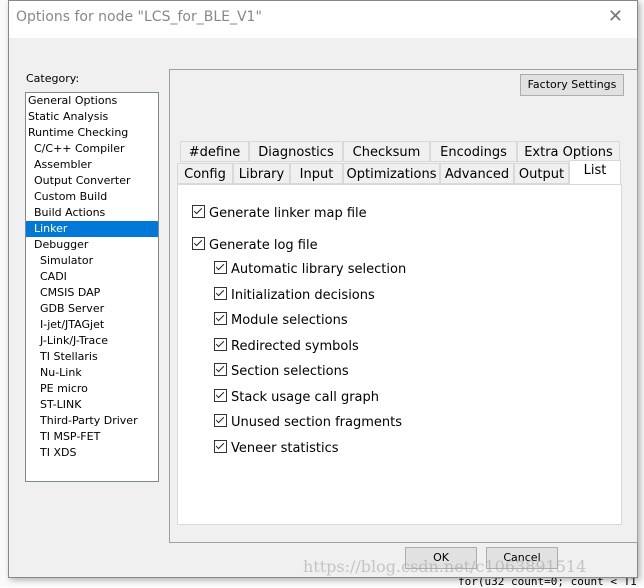  I want to click on checkbox-label: Unused section fragments, so click(317, 422).